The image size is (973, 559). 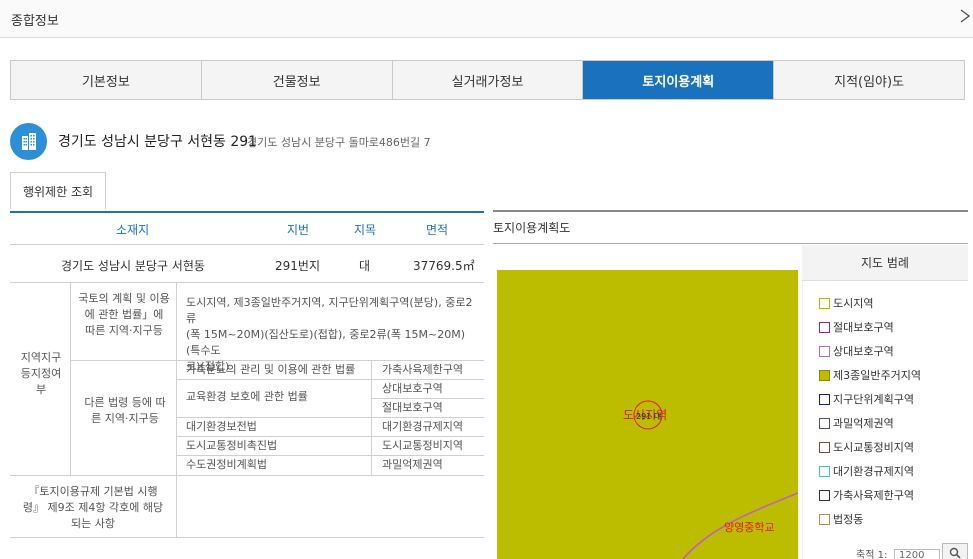 I want to click on legend-label: 지구단위계획구역, so click(x=873, y=399).